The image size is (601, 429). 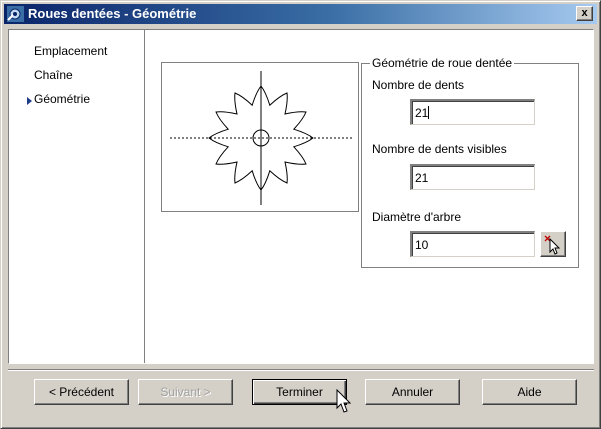 I want to click on shaft-diameter-value: 10, so click(x=422, y=245).